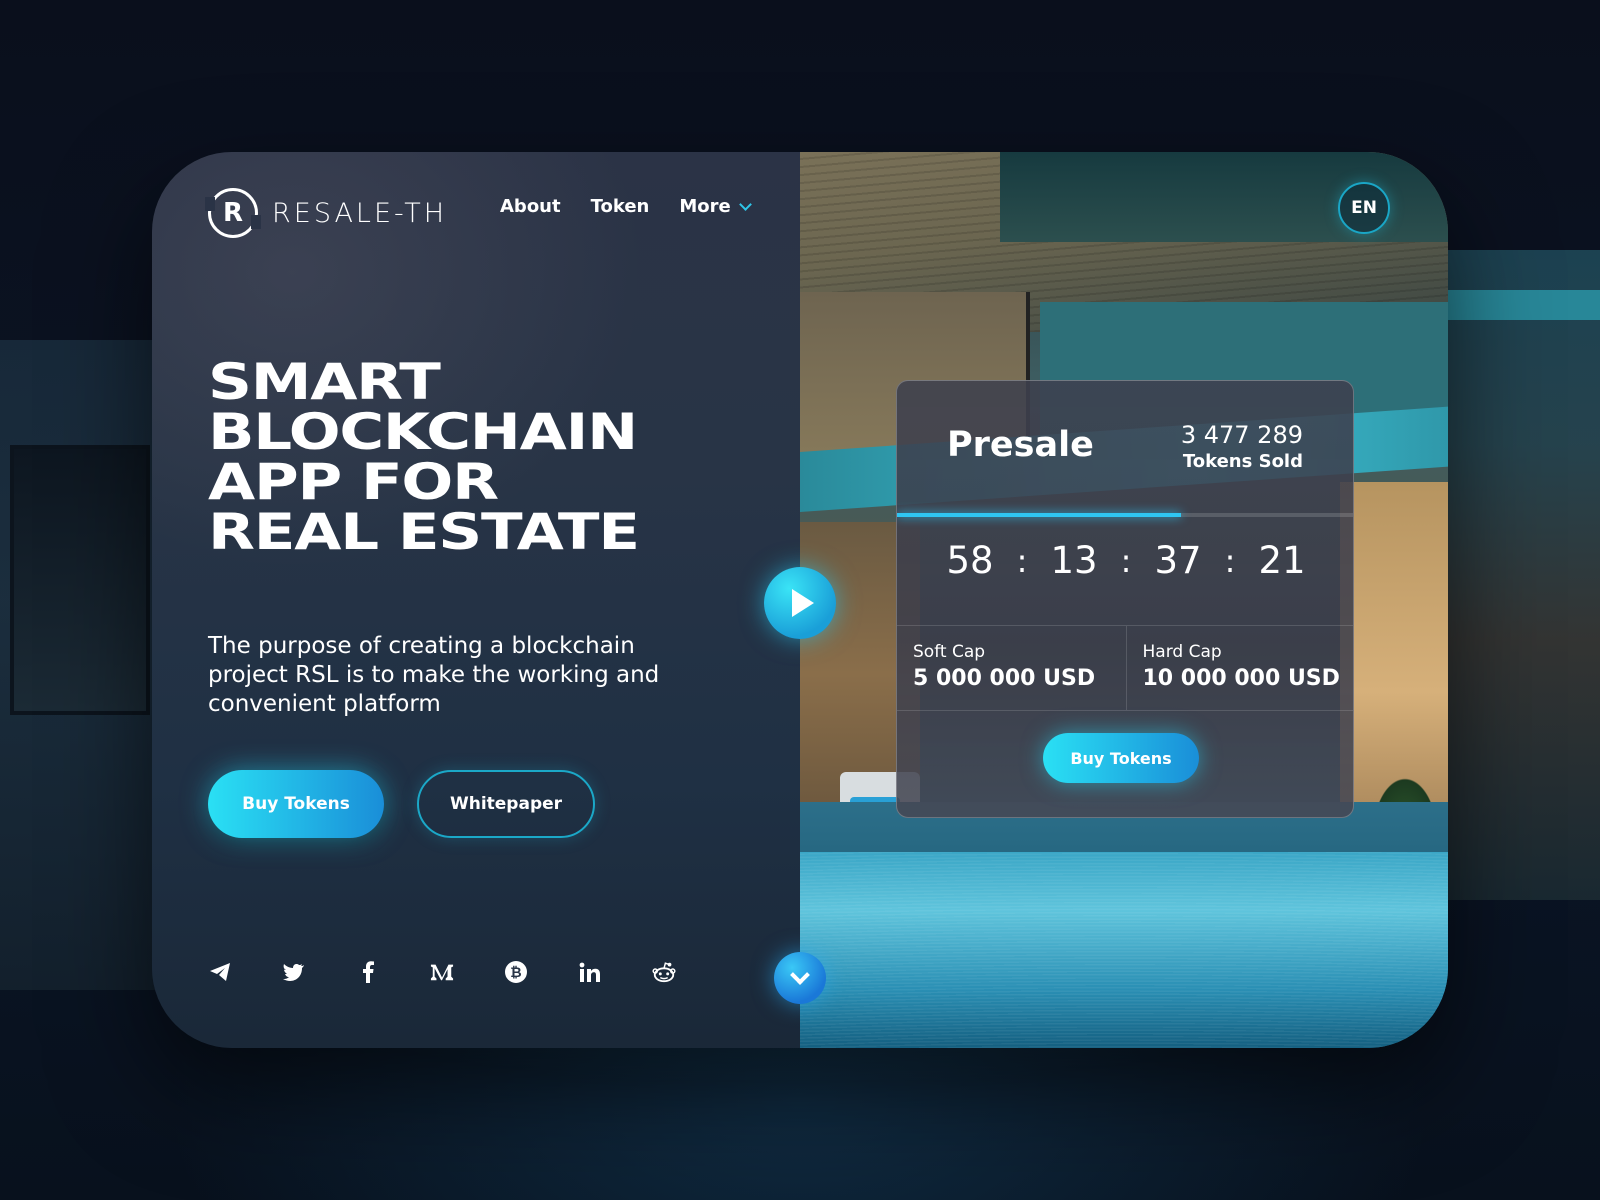 This screenshot has width=1600, height=1200. I want to click on hard-cap-value: 10 000 000 USD, so click(1241, 678).